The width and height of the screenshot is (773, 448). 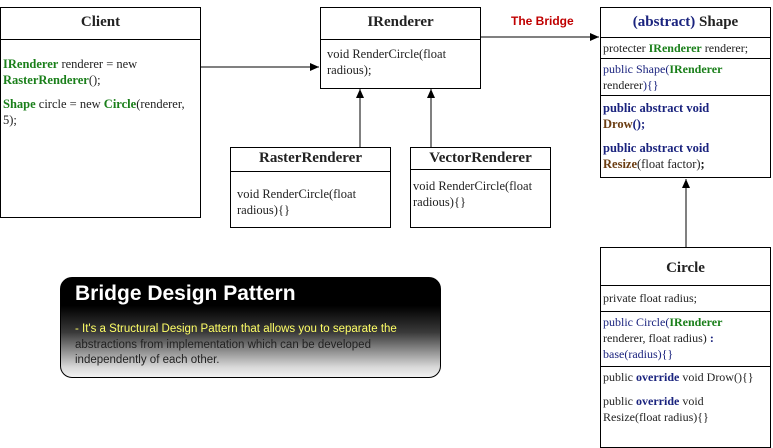 What do you see at coordinates (710, 338) in the screenshot?
I see `circle-ctor-colon: :` at bounding box center [710, 338].